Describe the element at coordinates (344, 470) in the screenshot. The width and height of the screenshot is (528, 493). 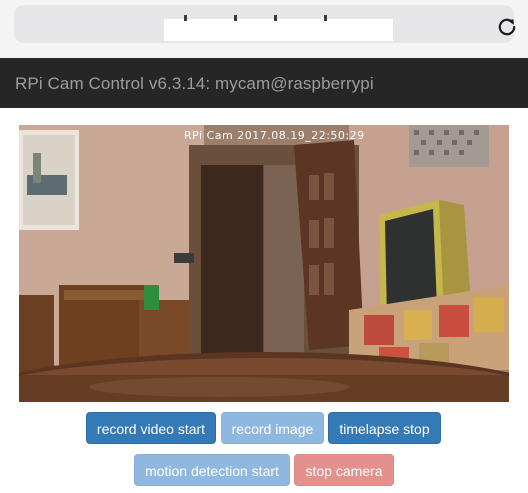
I see `stop-camera-button: stop camera` at that location.